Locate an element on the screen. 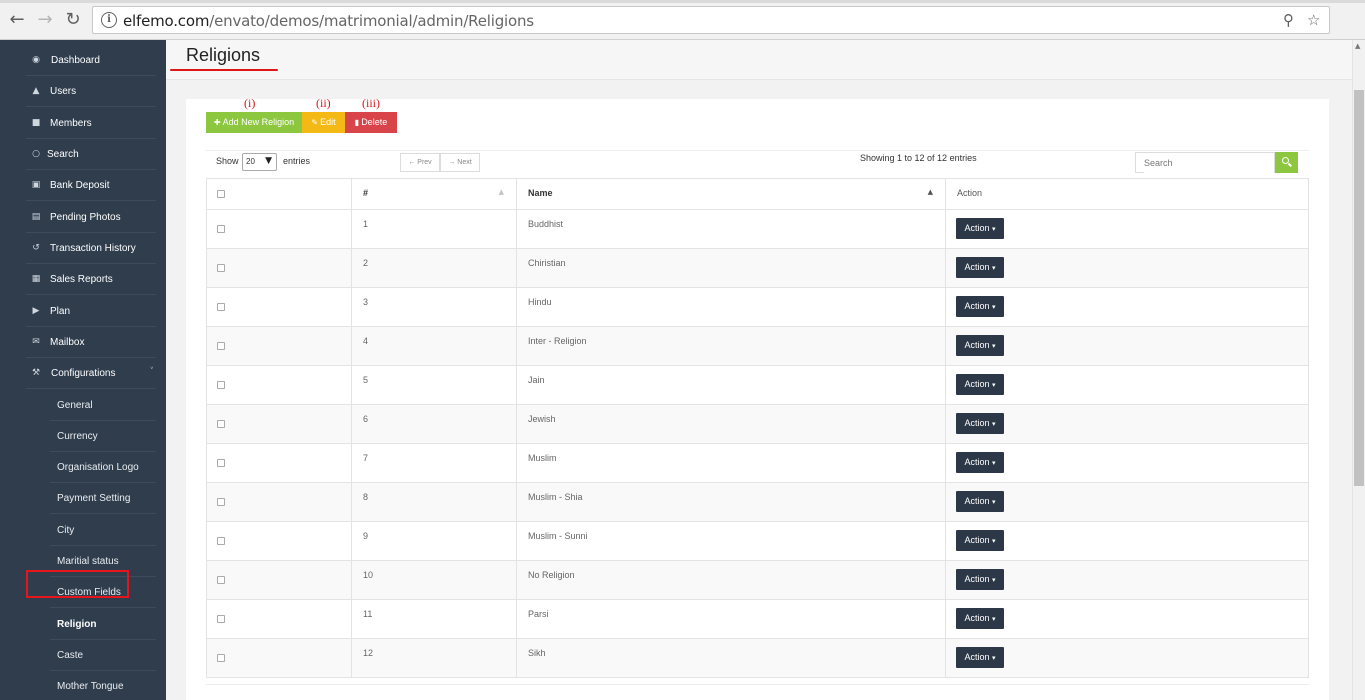 This screenshot has height=700, width=1365. table-row: 10 No Religion Action ▾ is located at coordinates (757, 580).